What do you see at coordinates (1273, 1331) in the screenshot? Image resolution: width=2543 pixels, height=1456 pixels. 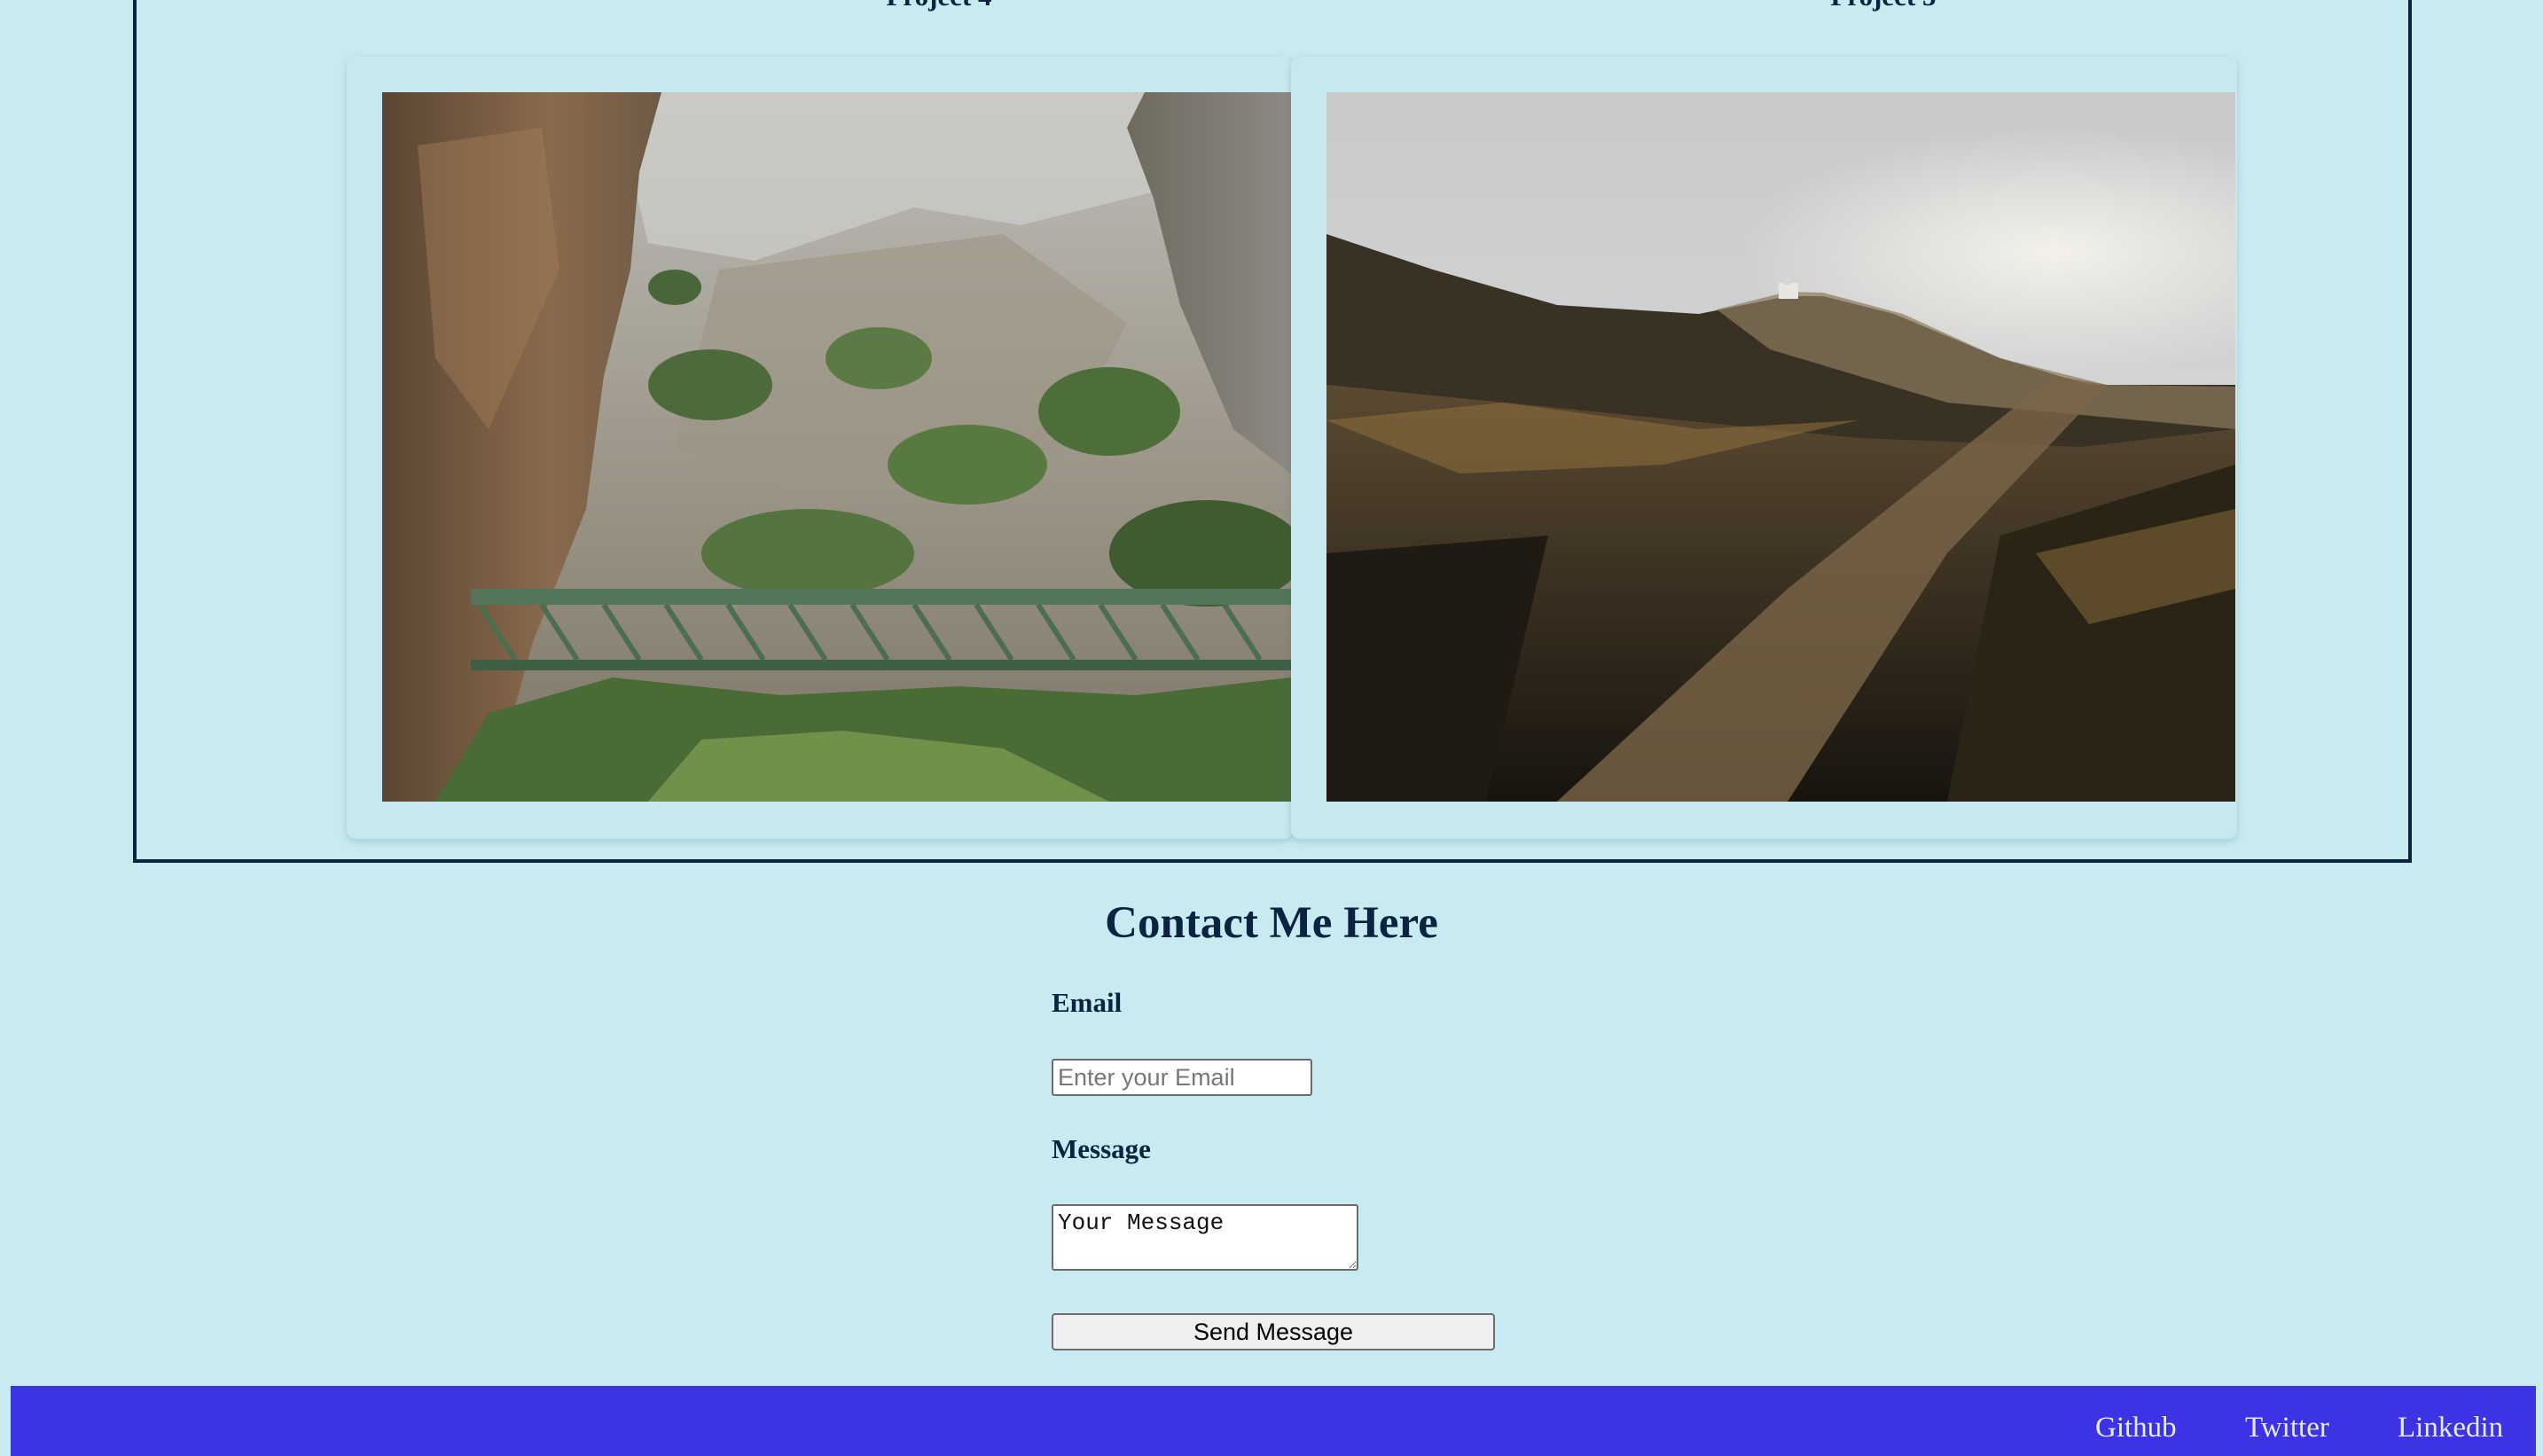 I see `send-message-button: Send Message` at bounding box center [1273, 1331].